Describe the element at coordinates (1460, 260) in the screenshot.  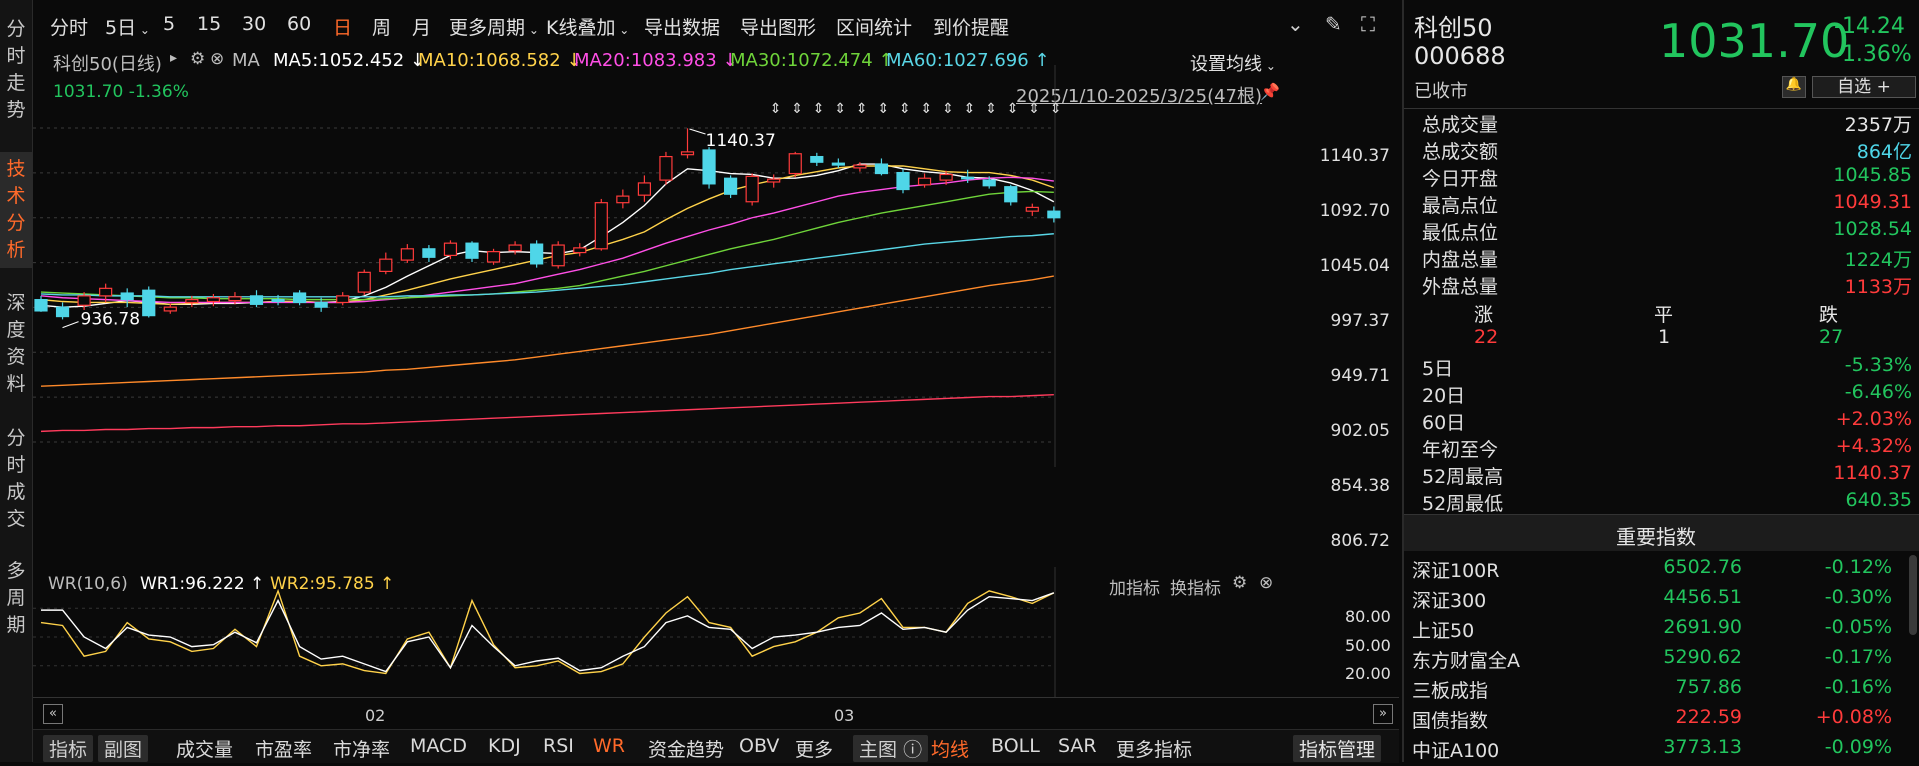
I see `stat-label: 内盘总量` at that location.